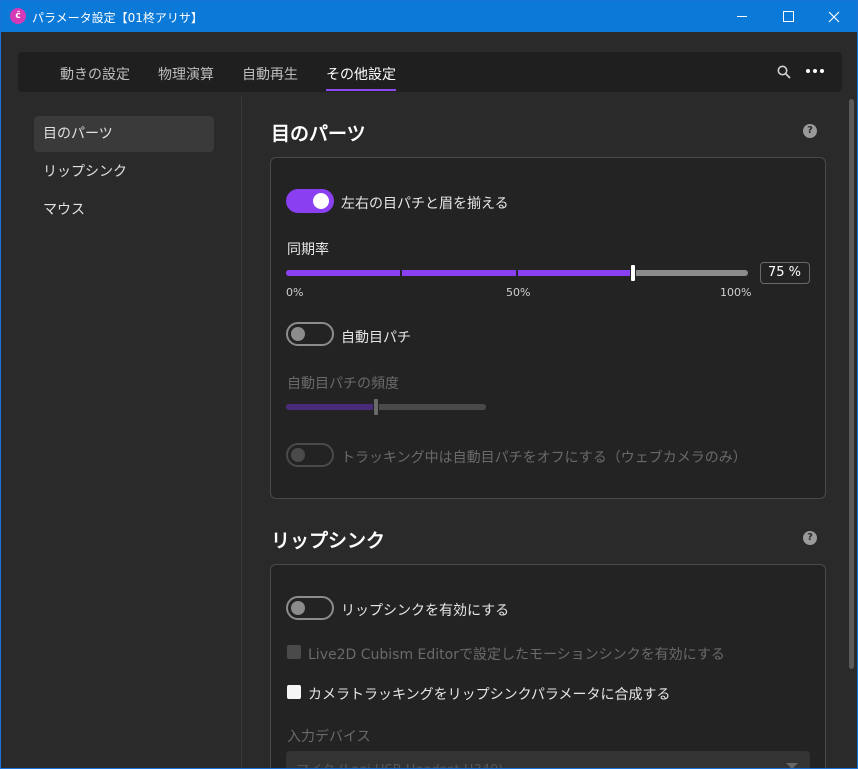  What do you see at coordinates (518, 292) in the screenshot?
I see `slider-mid-label: 50%` at bounding box center [518, 292].